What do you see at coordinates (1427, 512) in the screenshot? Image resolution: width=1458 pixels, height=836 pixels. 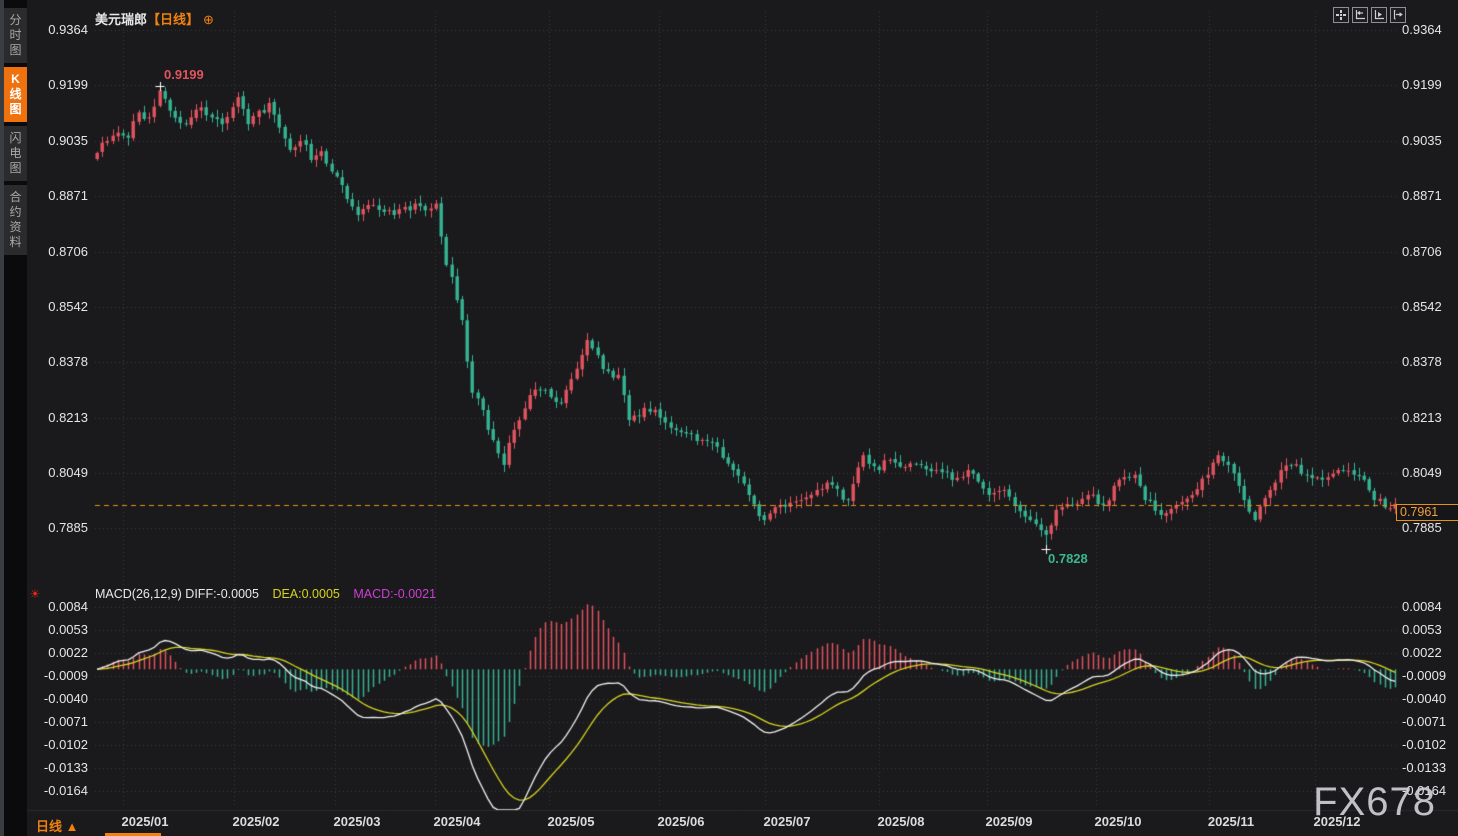 I see `last-price-badge: 0.7961` at bounding box center [1427, 512].